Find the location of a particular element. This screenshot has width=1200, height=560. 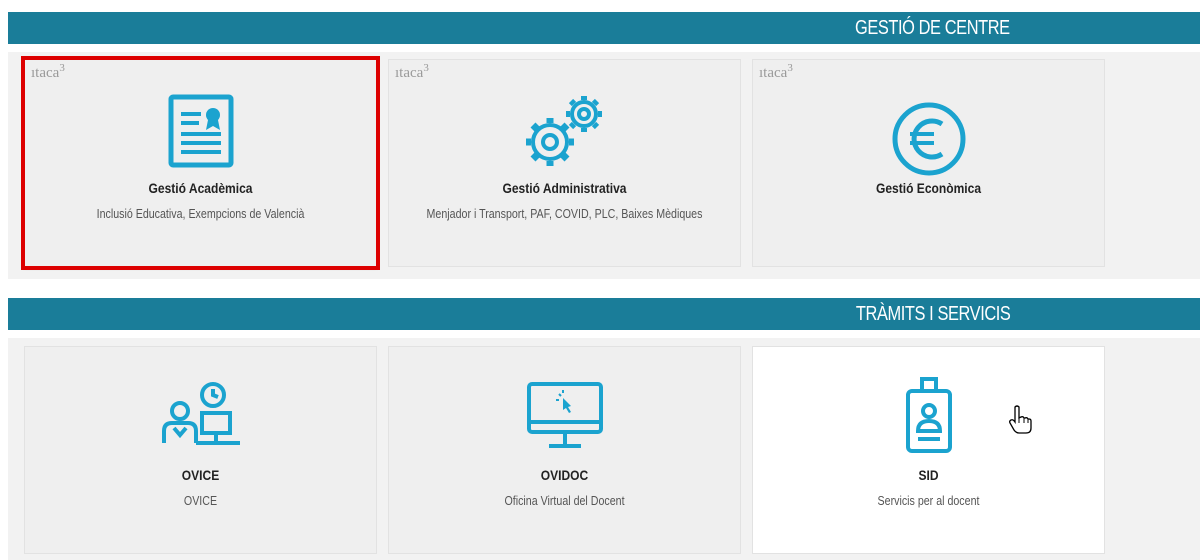

card-ovice: OVICE OVICE is located at coordinates (200, 450).